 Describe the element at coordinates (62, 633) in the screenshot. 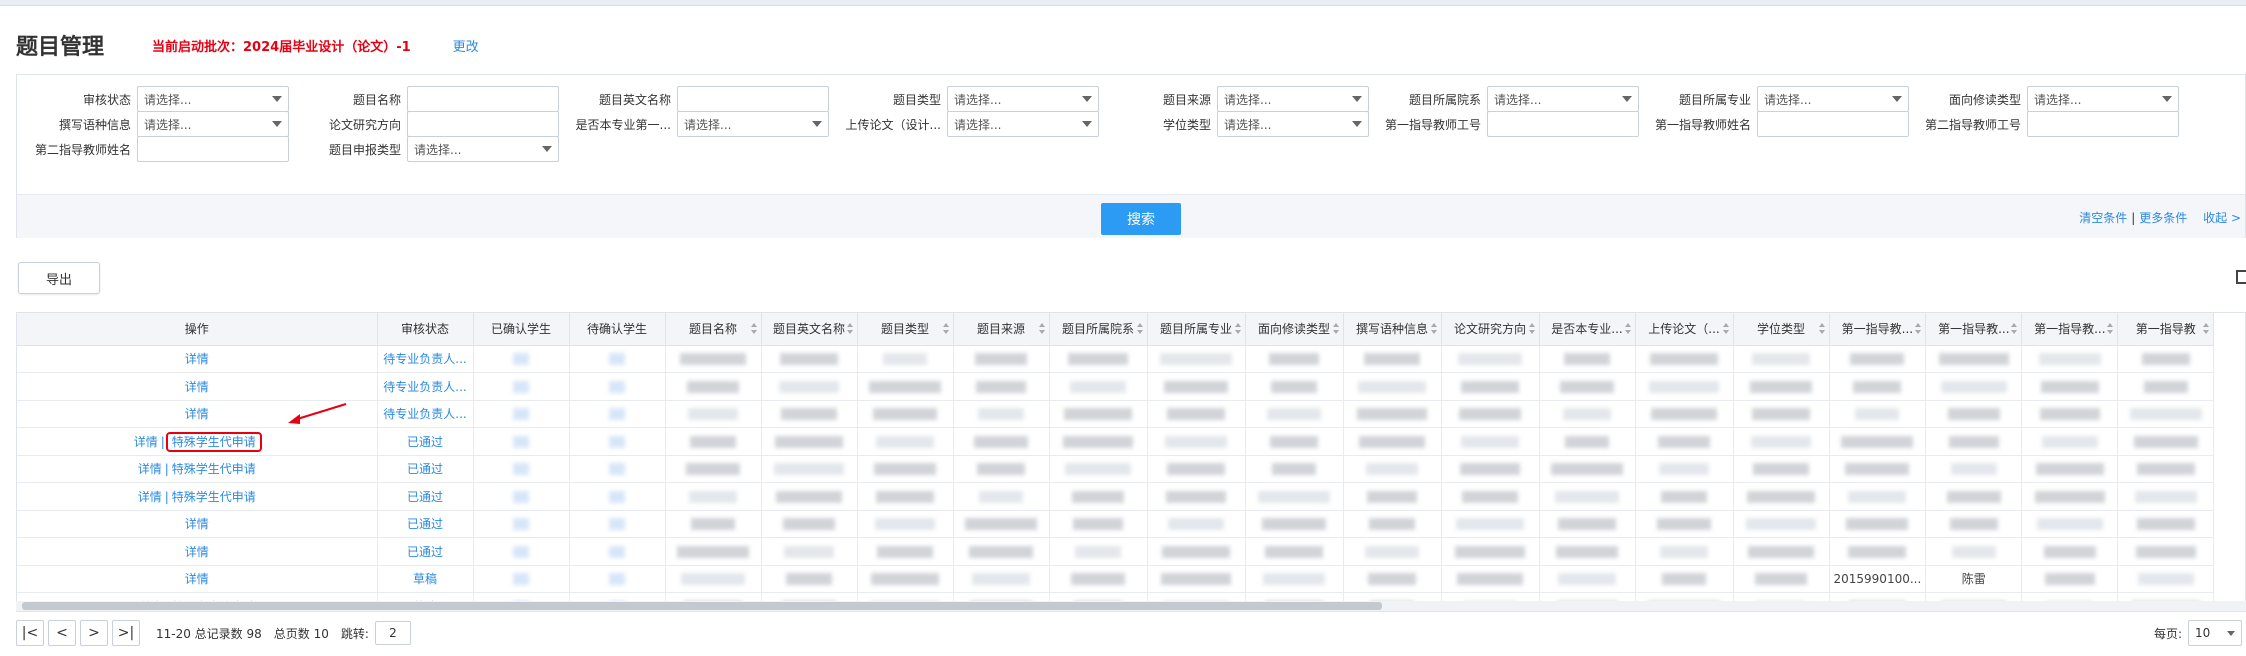

I see `prev-page-button: <` at that location.